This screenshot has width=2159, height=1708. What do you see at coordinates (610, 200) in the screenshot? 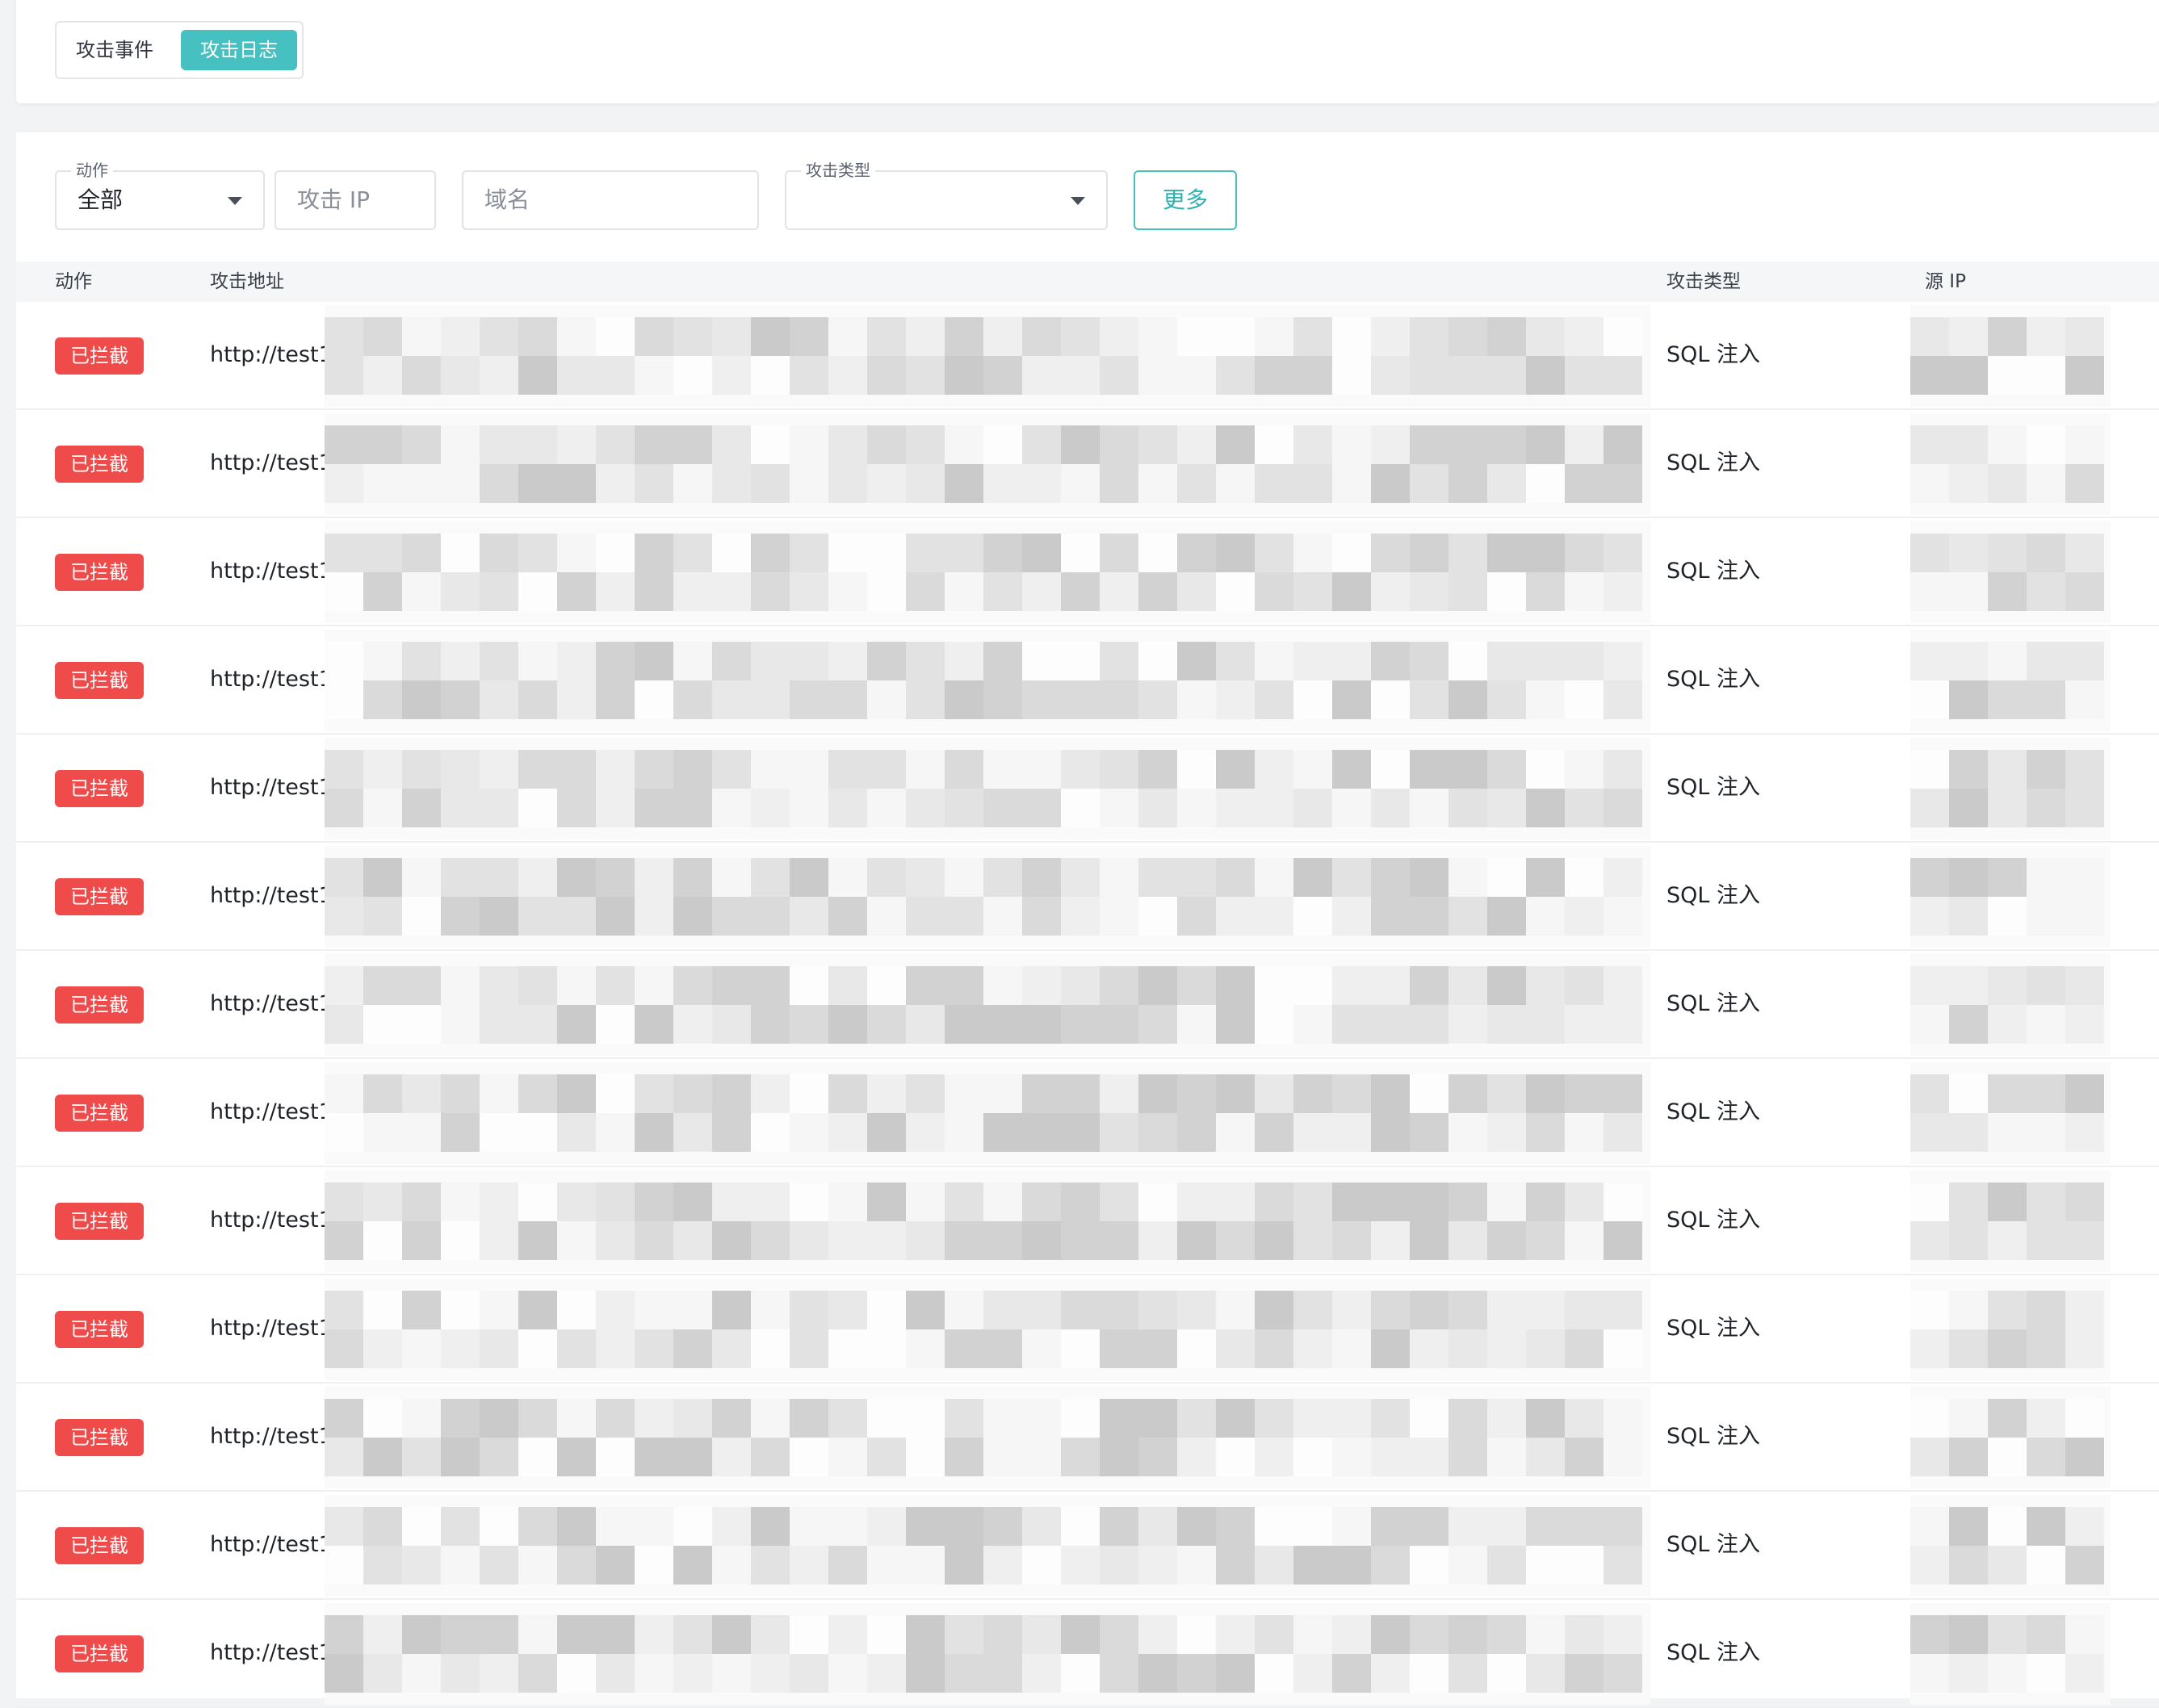
I see `domain-input: 域名` at bounding box center [610, 200].